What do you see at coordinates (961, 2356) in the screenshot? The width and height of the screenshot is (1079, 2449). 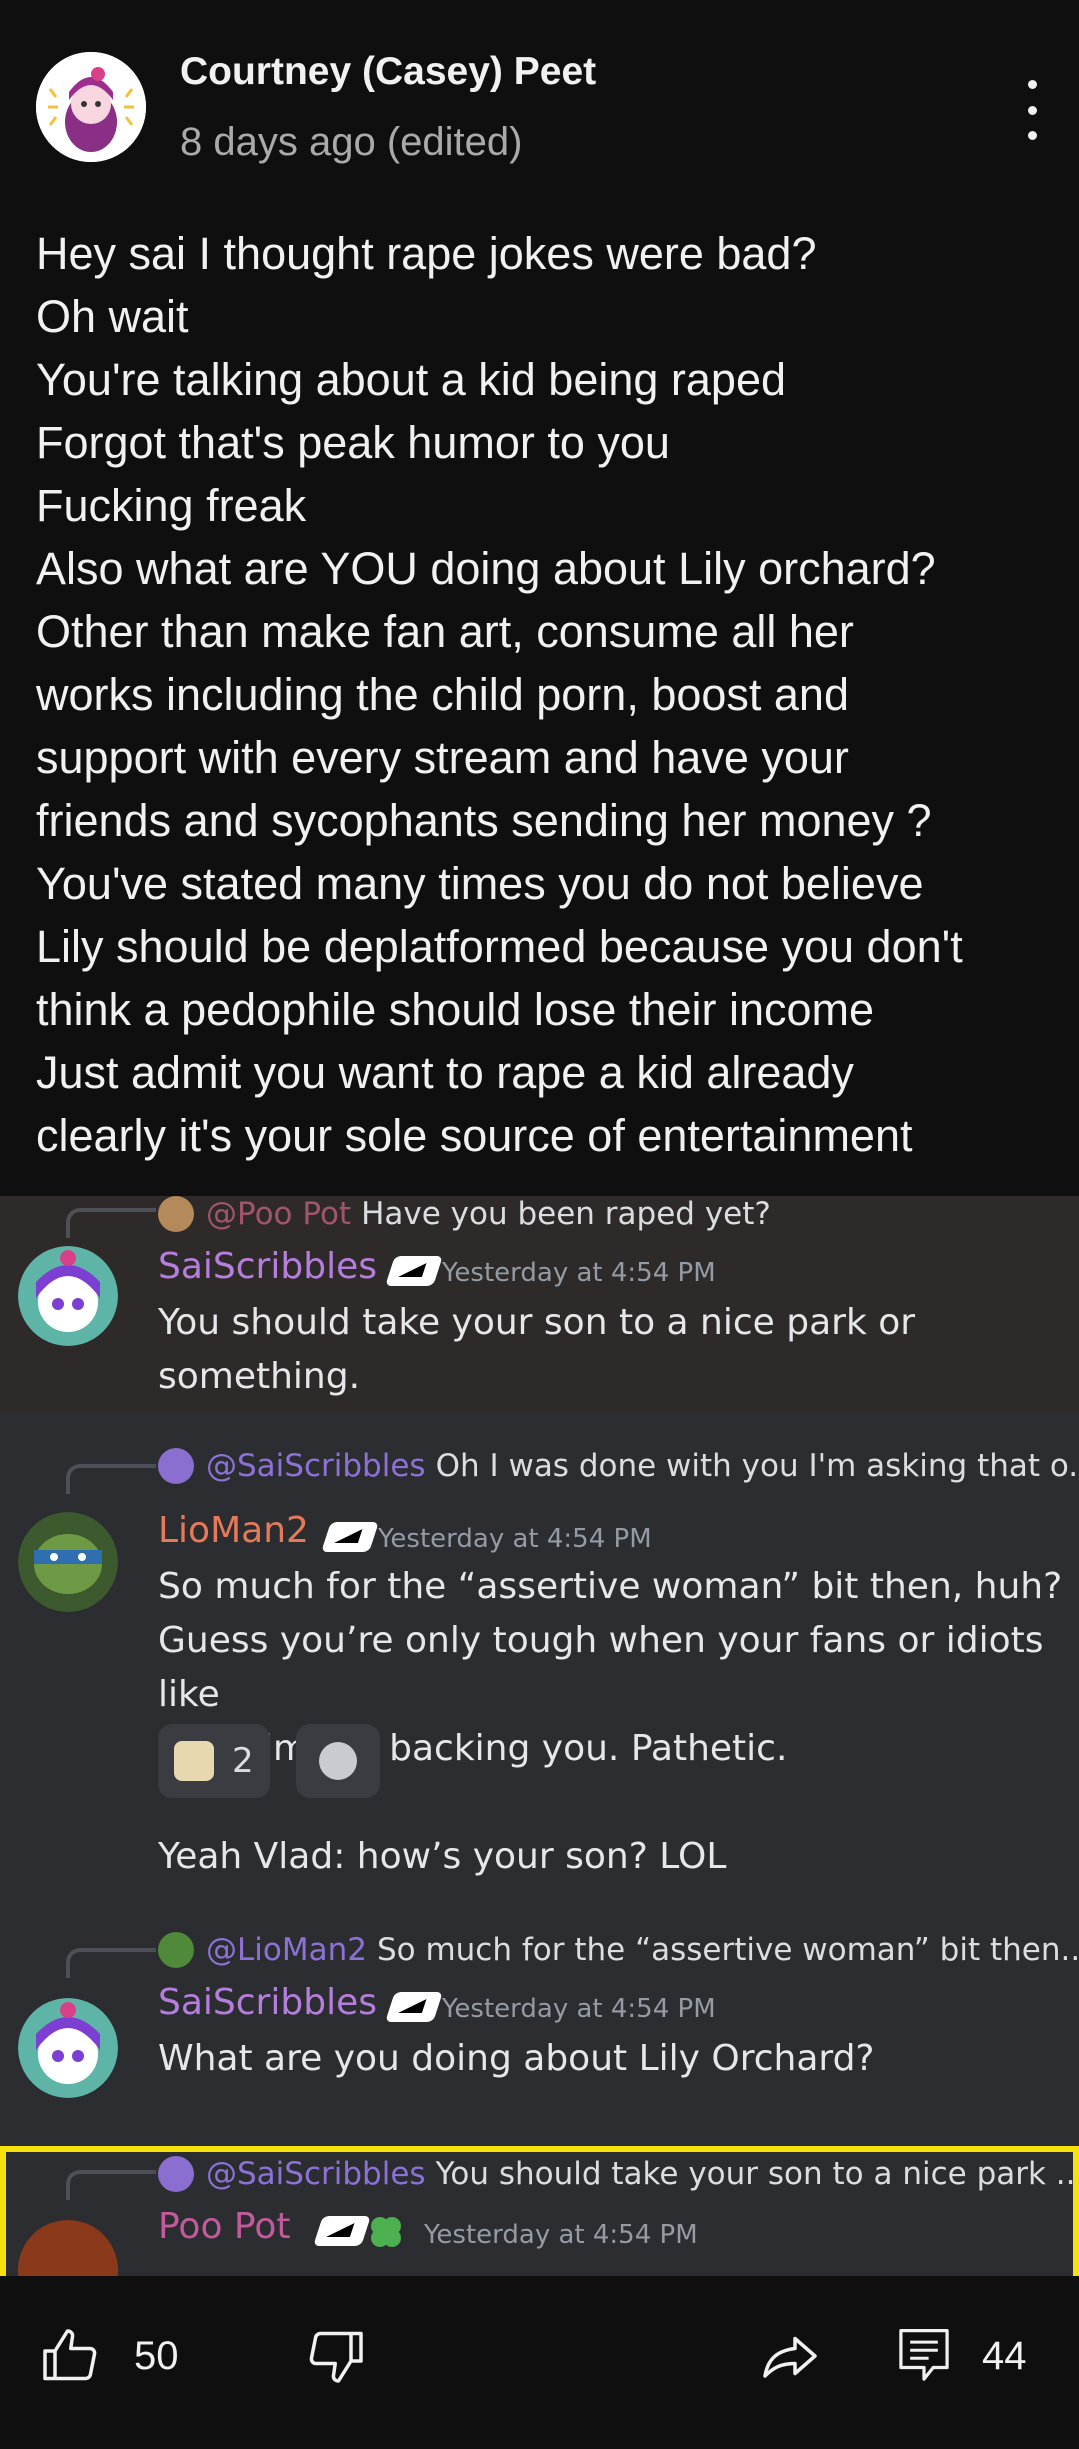 I see `reply-button: 44` at bounding box center [961, 2356].